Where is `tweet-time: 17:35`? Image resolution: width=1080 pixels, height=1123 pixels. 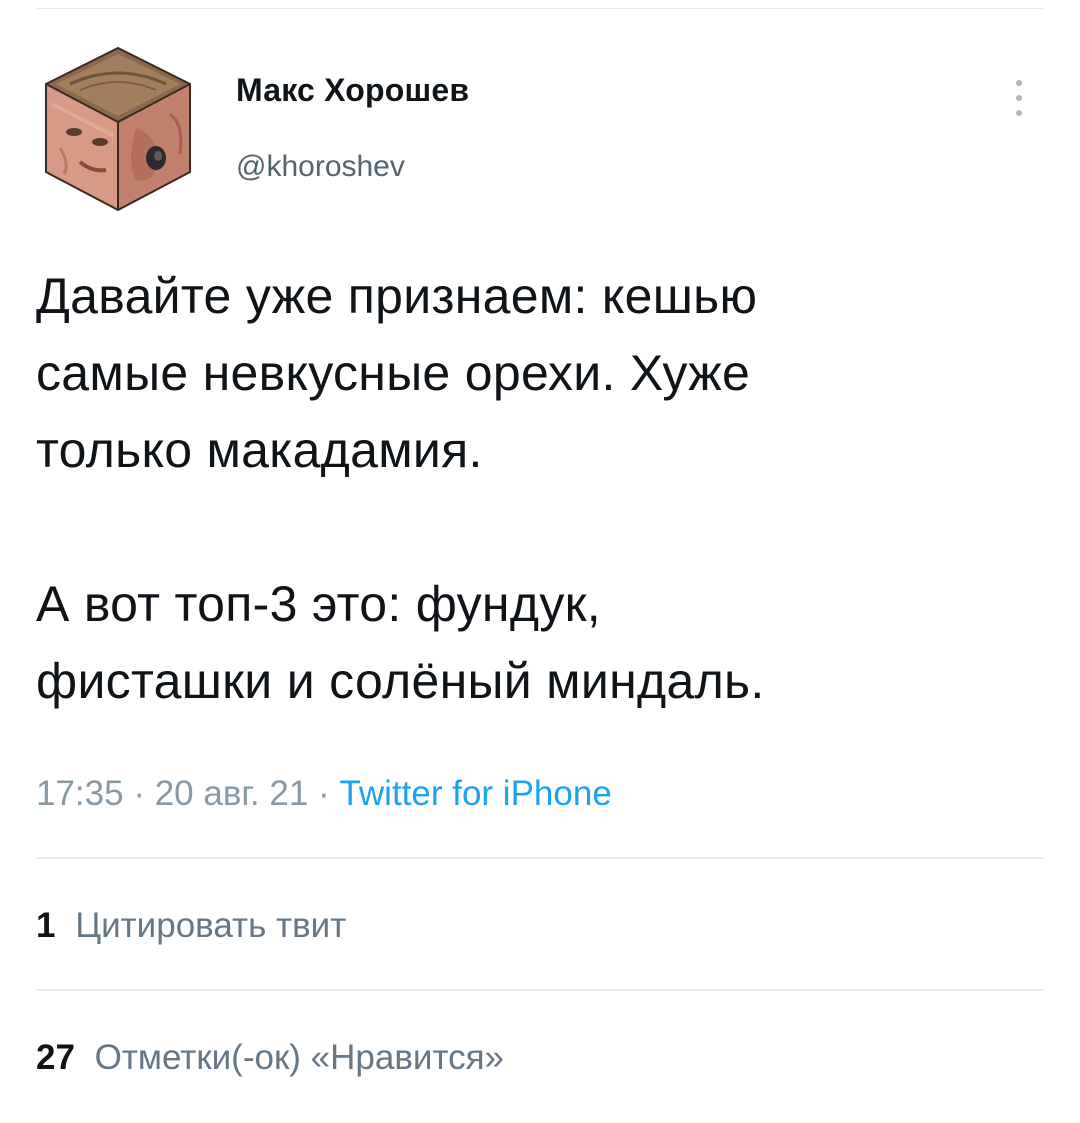
tweet-time: 17:35 is located at coordinates (80, 793).